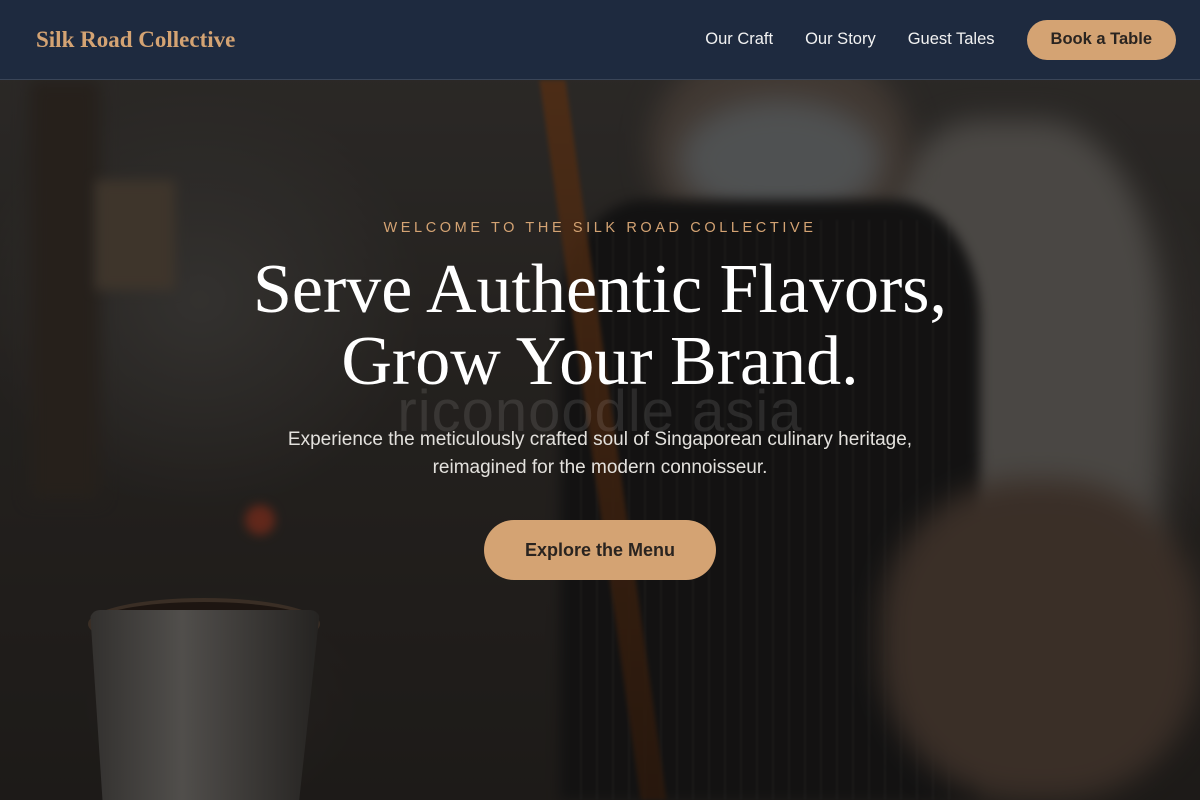 The height and width of the screenshot is (800, 1200). Describe the element at coordinates (135, 40) in the screenshot. I see `brand-logo-text: Silk Road Collective` at that location.